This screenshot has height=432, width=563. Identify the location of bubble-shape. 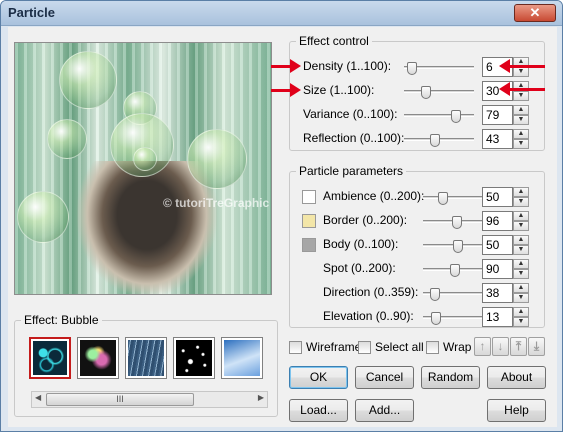
(145, 159).